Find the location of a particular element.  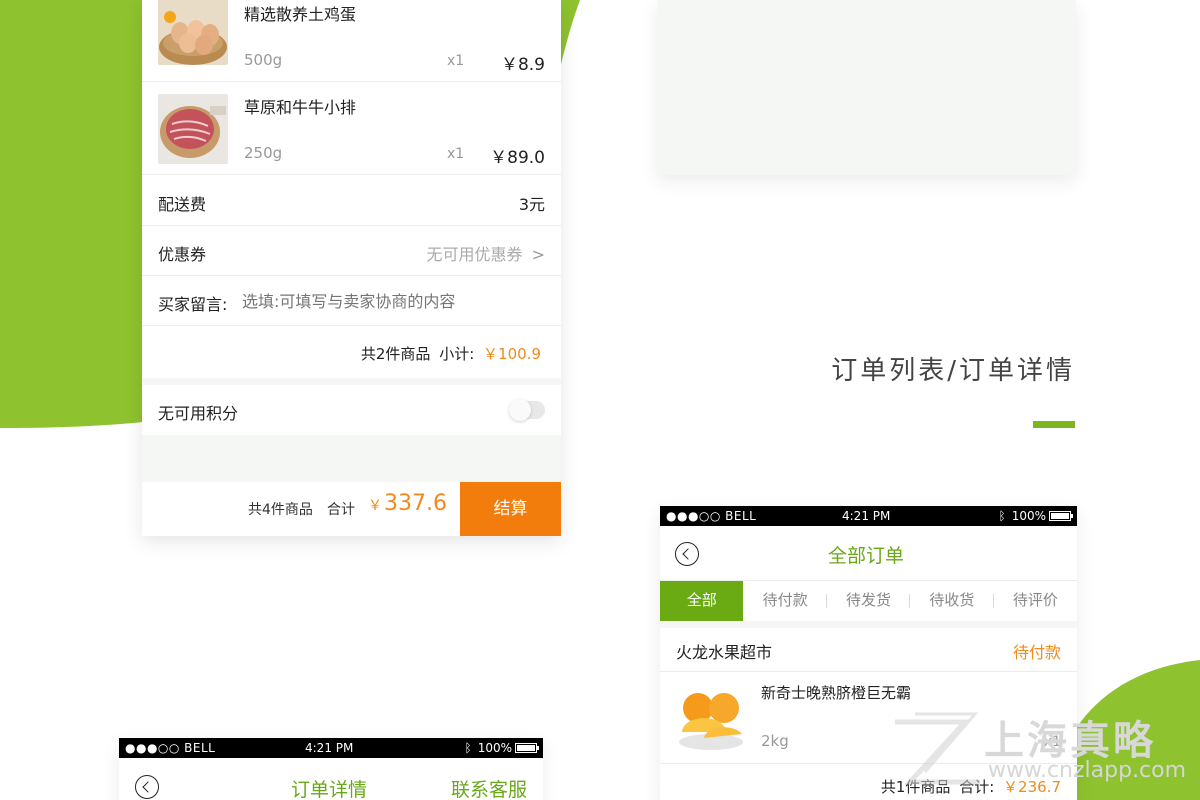

tab-label: 待发货 is located at coordinates (869, 600).